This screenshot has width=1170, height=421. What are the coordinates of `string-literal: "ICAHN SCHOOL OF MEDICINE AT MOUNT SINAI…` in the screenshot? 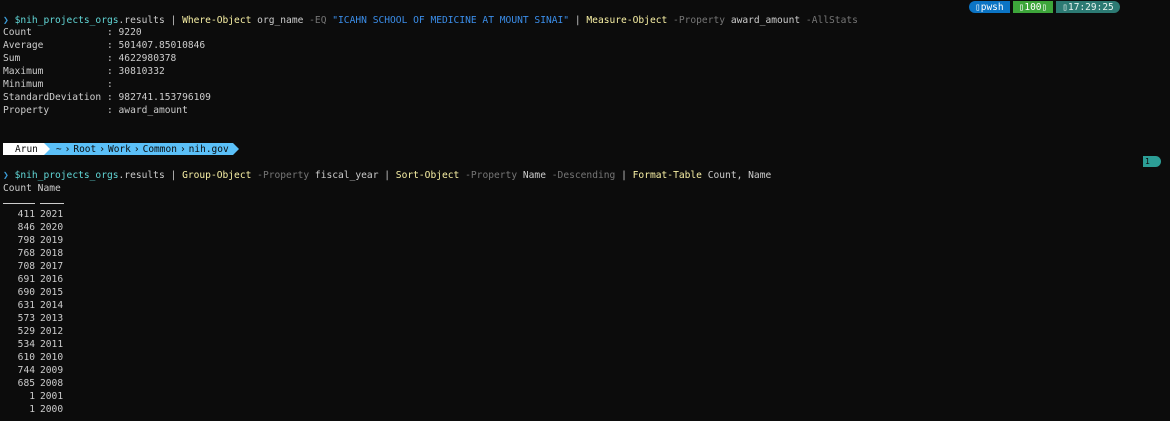 It's located at (448, 20).